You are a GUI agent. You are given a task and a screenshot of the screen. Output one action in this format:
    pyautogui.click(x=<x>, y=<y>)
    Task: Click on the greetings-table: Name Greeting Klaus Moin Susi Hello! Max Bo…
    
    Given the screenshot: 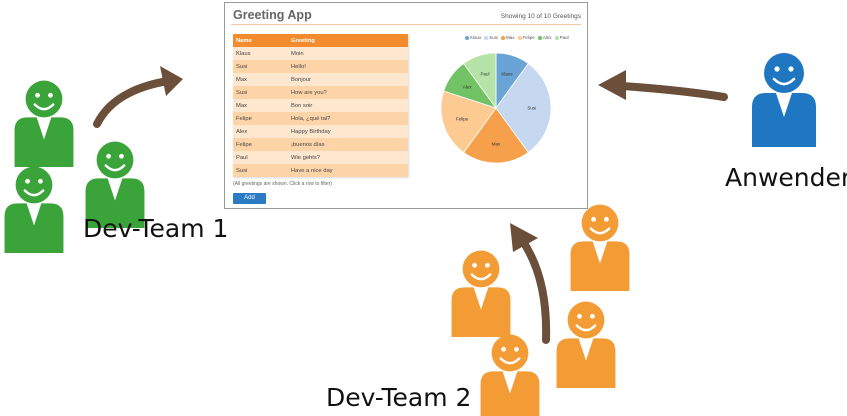 What is the action you would take?
    pyautogui.click(x=320, y=105)
    